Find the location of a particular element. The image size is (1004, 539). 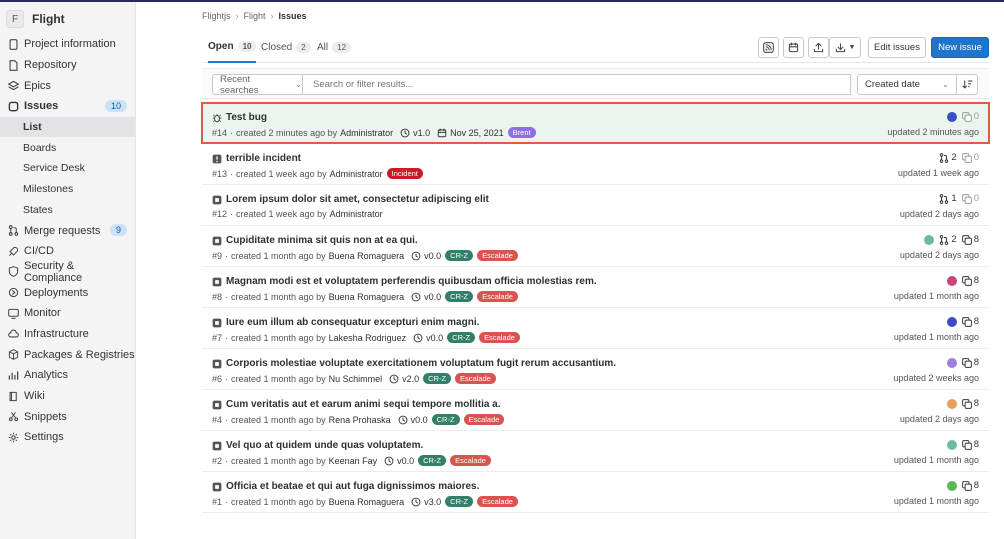

sidebar-item-ci-cd: CI/CD is located at coordinates (67, 251).